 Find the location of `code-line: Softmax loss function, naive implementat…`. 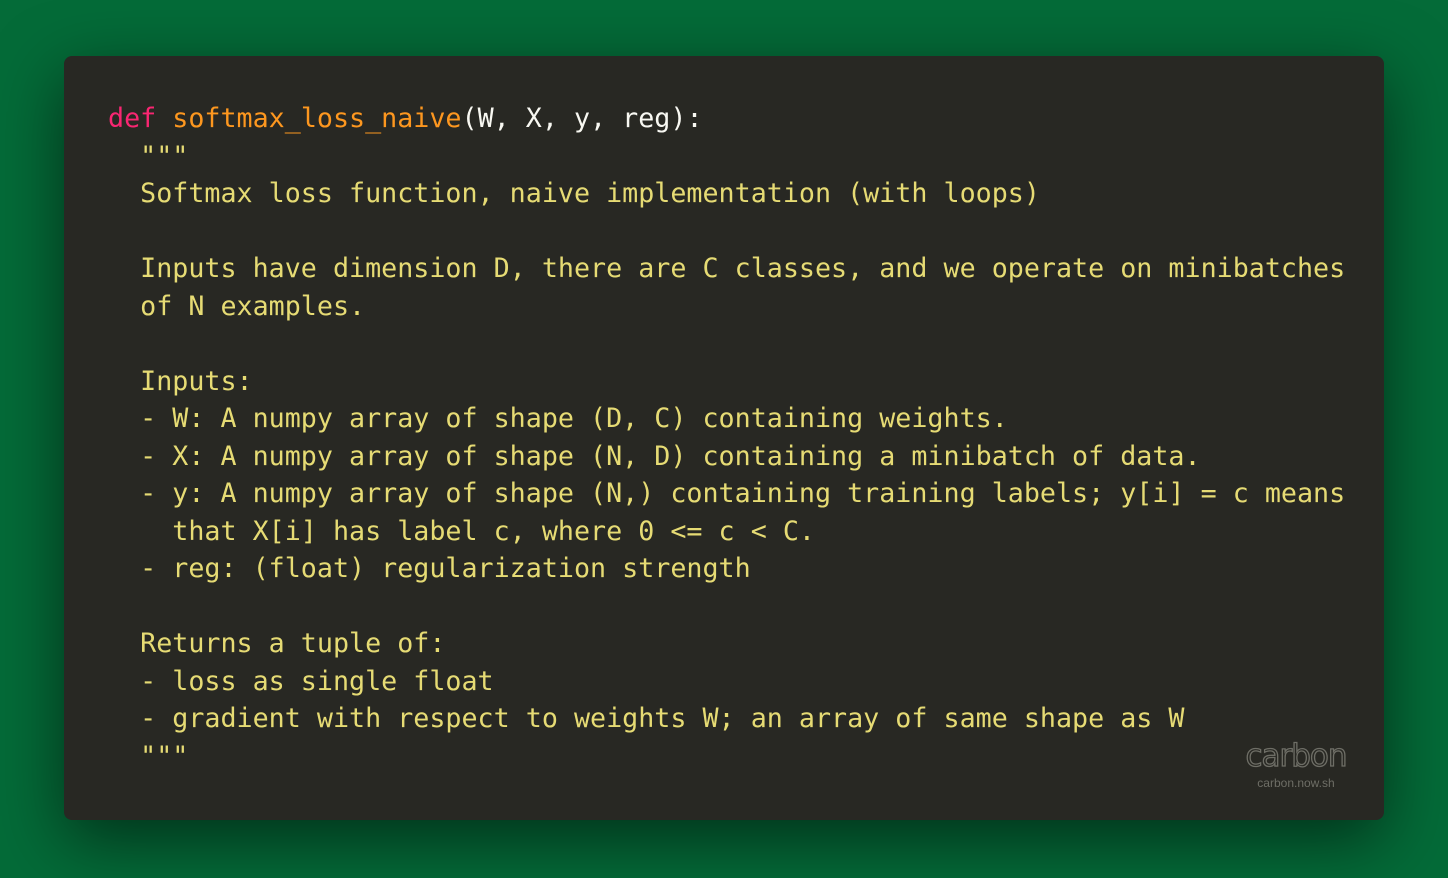

code-line: Softmax loss function, naive implementat… is located at coordinates (574, 193).